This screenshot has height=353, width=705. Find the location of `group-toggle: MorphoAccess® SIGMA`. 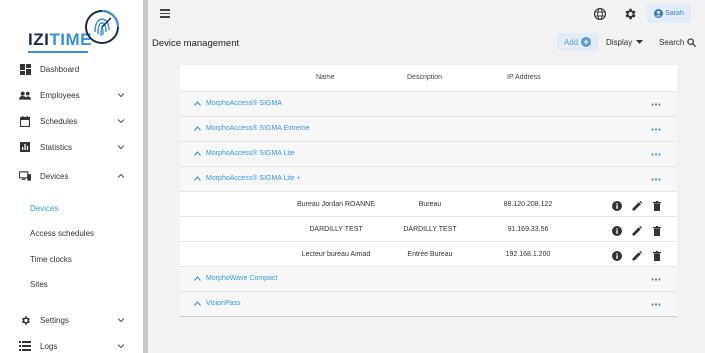

group-toggle: MorphoAccess® SIGMA is located at coordinates (238, 103).